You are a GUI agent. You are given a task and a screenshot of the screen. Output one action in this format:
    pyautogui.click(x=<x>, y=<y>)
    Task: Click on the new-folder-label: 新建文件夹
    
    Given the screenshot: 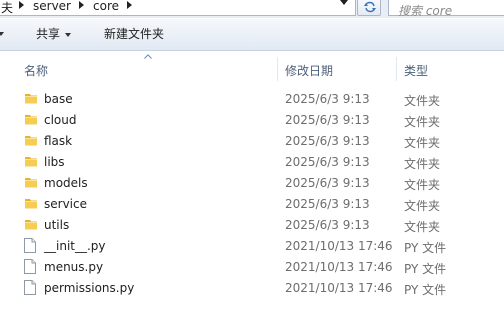 What is the action you would take?
    pyautogui.click(x=134, y=34)
    